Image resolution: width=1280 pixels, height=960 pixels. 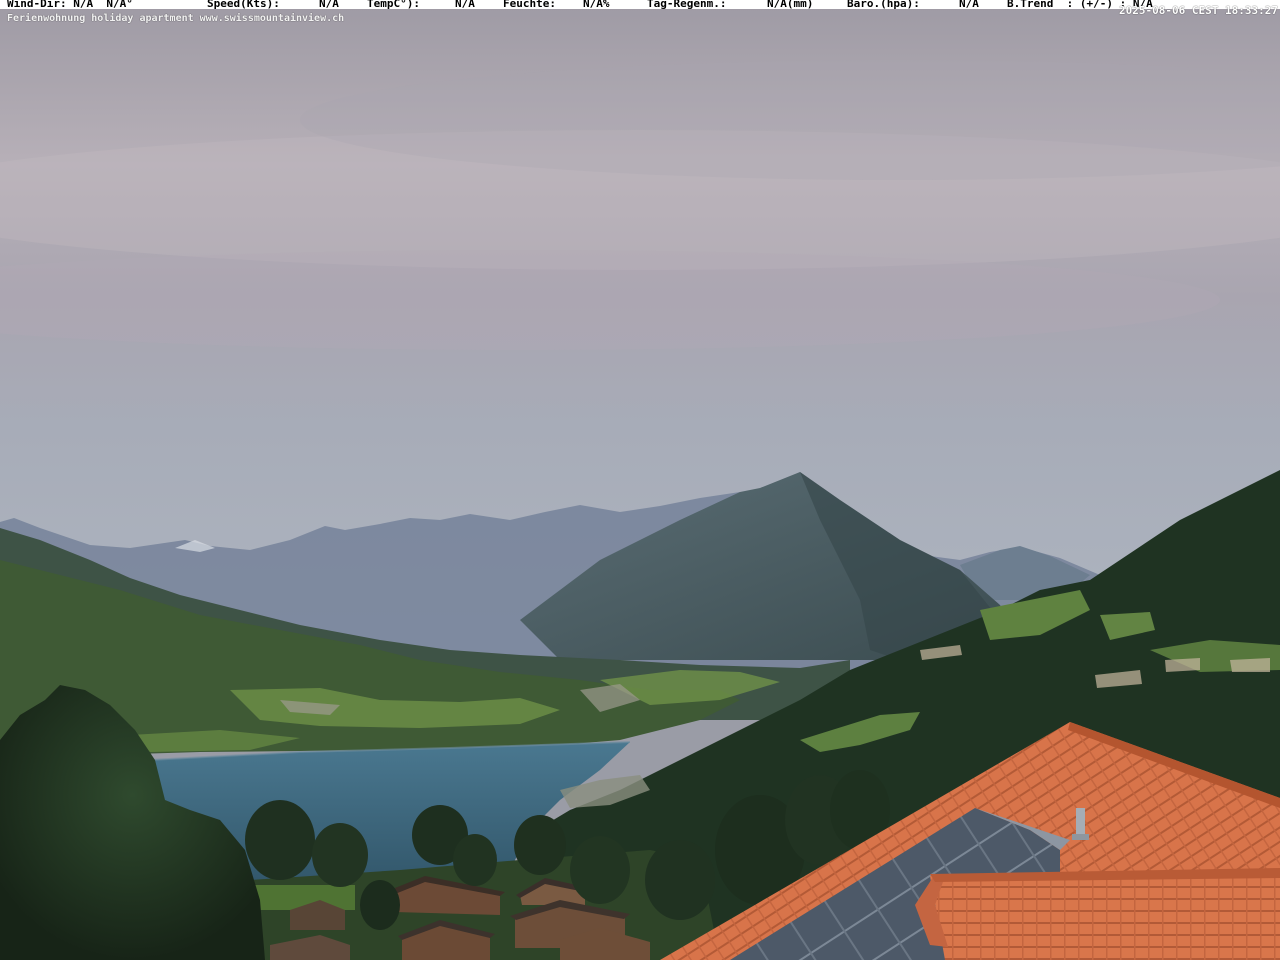 What do you see at coordinates (393, 5) in the screenshot?
I see `temperature-label: TempC°):` at bounding box center [393, 5].